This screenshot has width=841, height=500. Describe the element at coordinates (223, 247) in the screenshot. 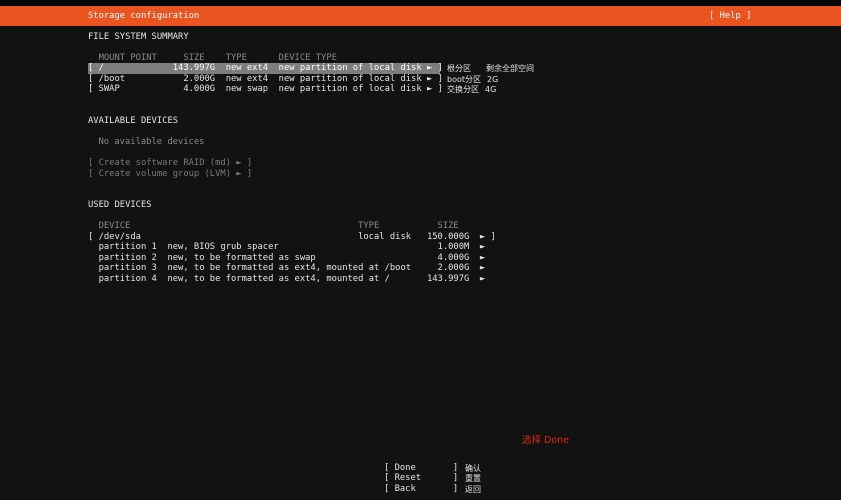

I see `partition-desc: new, BIOS grub spacer` at that location.